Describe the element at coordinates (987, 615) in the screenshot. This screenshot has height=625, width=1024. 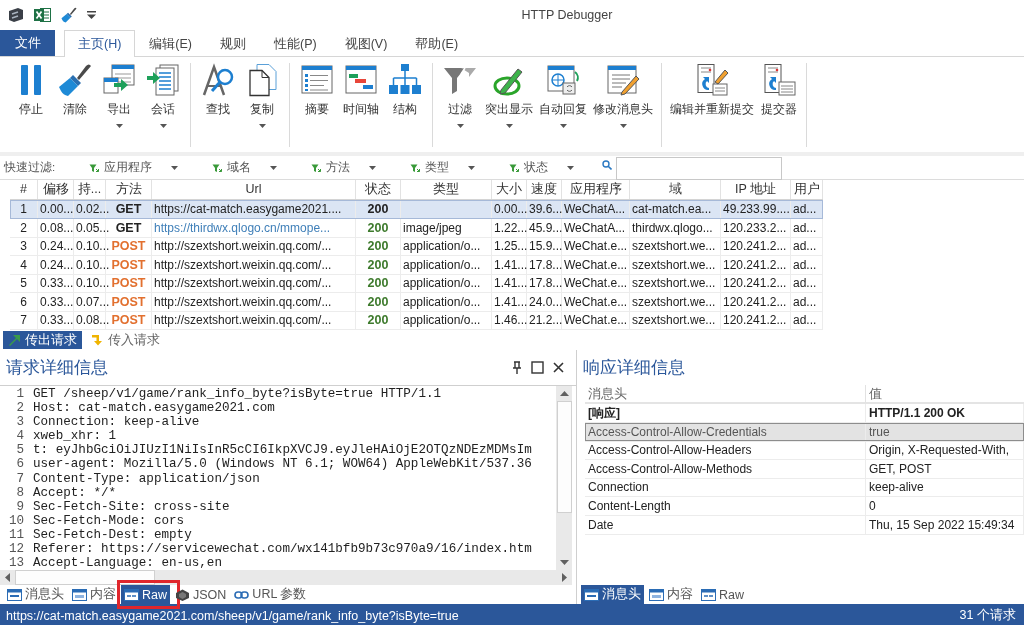
I see `request-count: 31 个请求` at that location.